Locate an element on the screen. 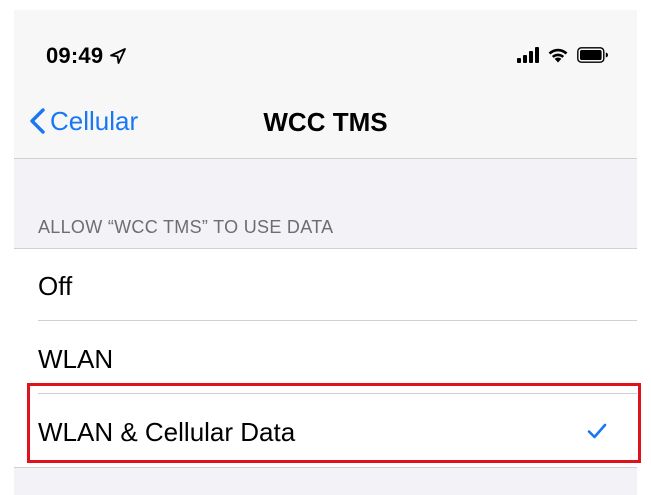  signal-icon is located at coordinates (528, 55).